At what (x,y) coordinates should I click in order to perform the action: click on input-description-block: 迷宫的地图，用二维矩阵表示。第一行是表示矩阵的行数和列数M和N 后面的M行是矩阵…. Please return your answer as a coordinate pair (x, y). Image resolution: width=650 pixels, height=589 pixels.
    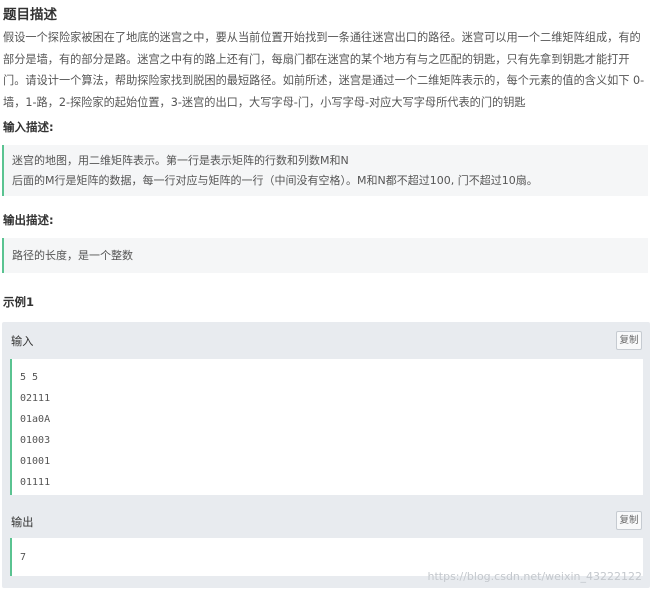
    Looking at the image, I should click on (325, 170).